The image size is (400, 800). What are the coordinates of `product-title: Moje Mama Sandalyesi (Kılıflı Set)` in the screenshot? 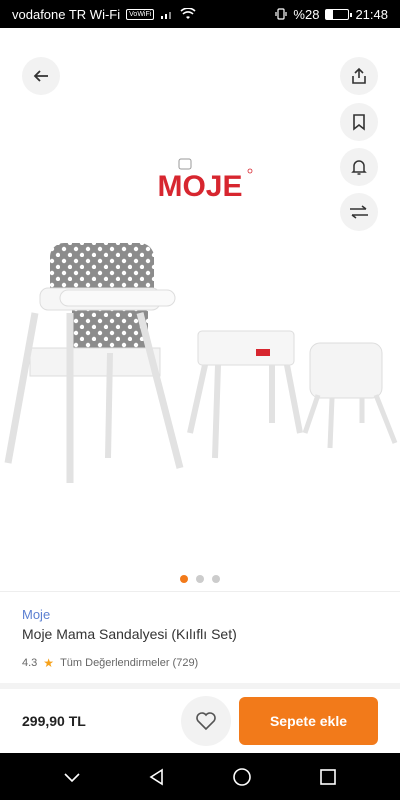 It's located at (129, 634).